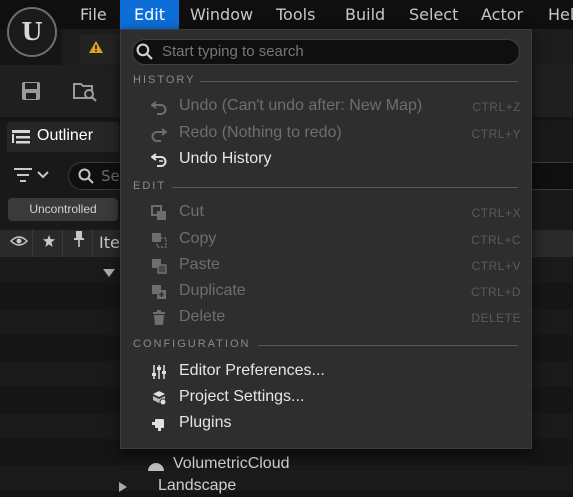 Image resolution: width=573 pixels, height=497 pixels. I want to click on menu-item-redo: Redo (Nothing to redo) CTRL+Y, so click(326, 134).